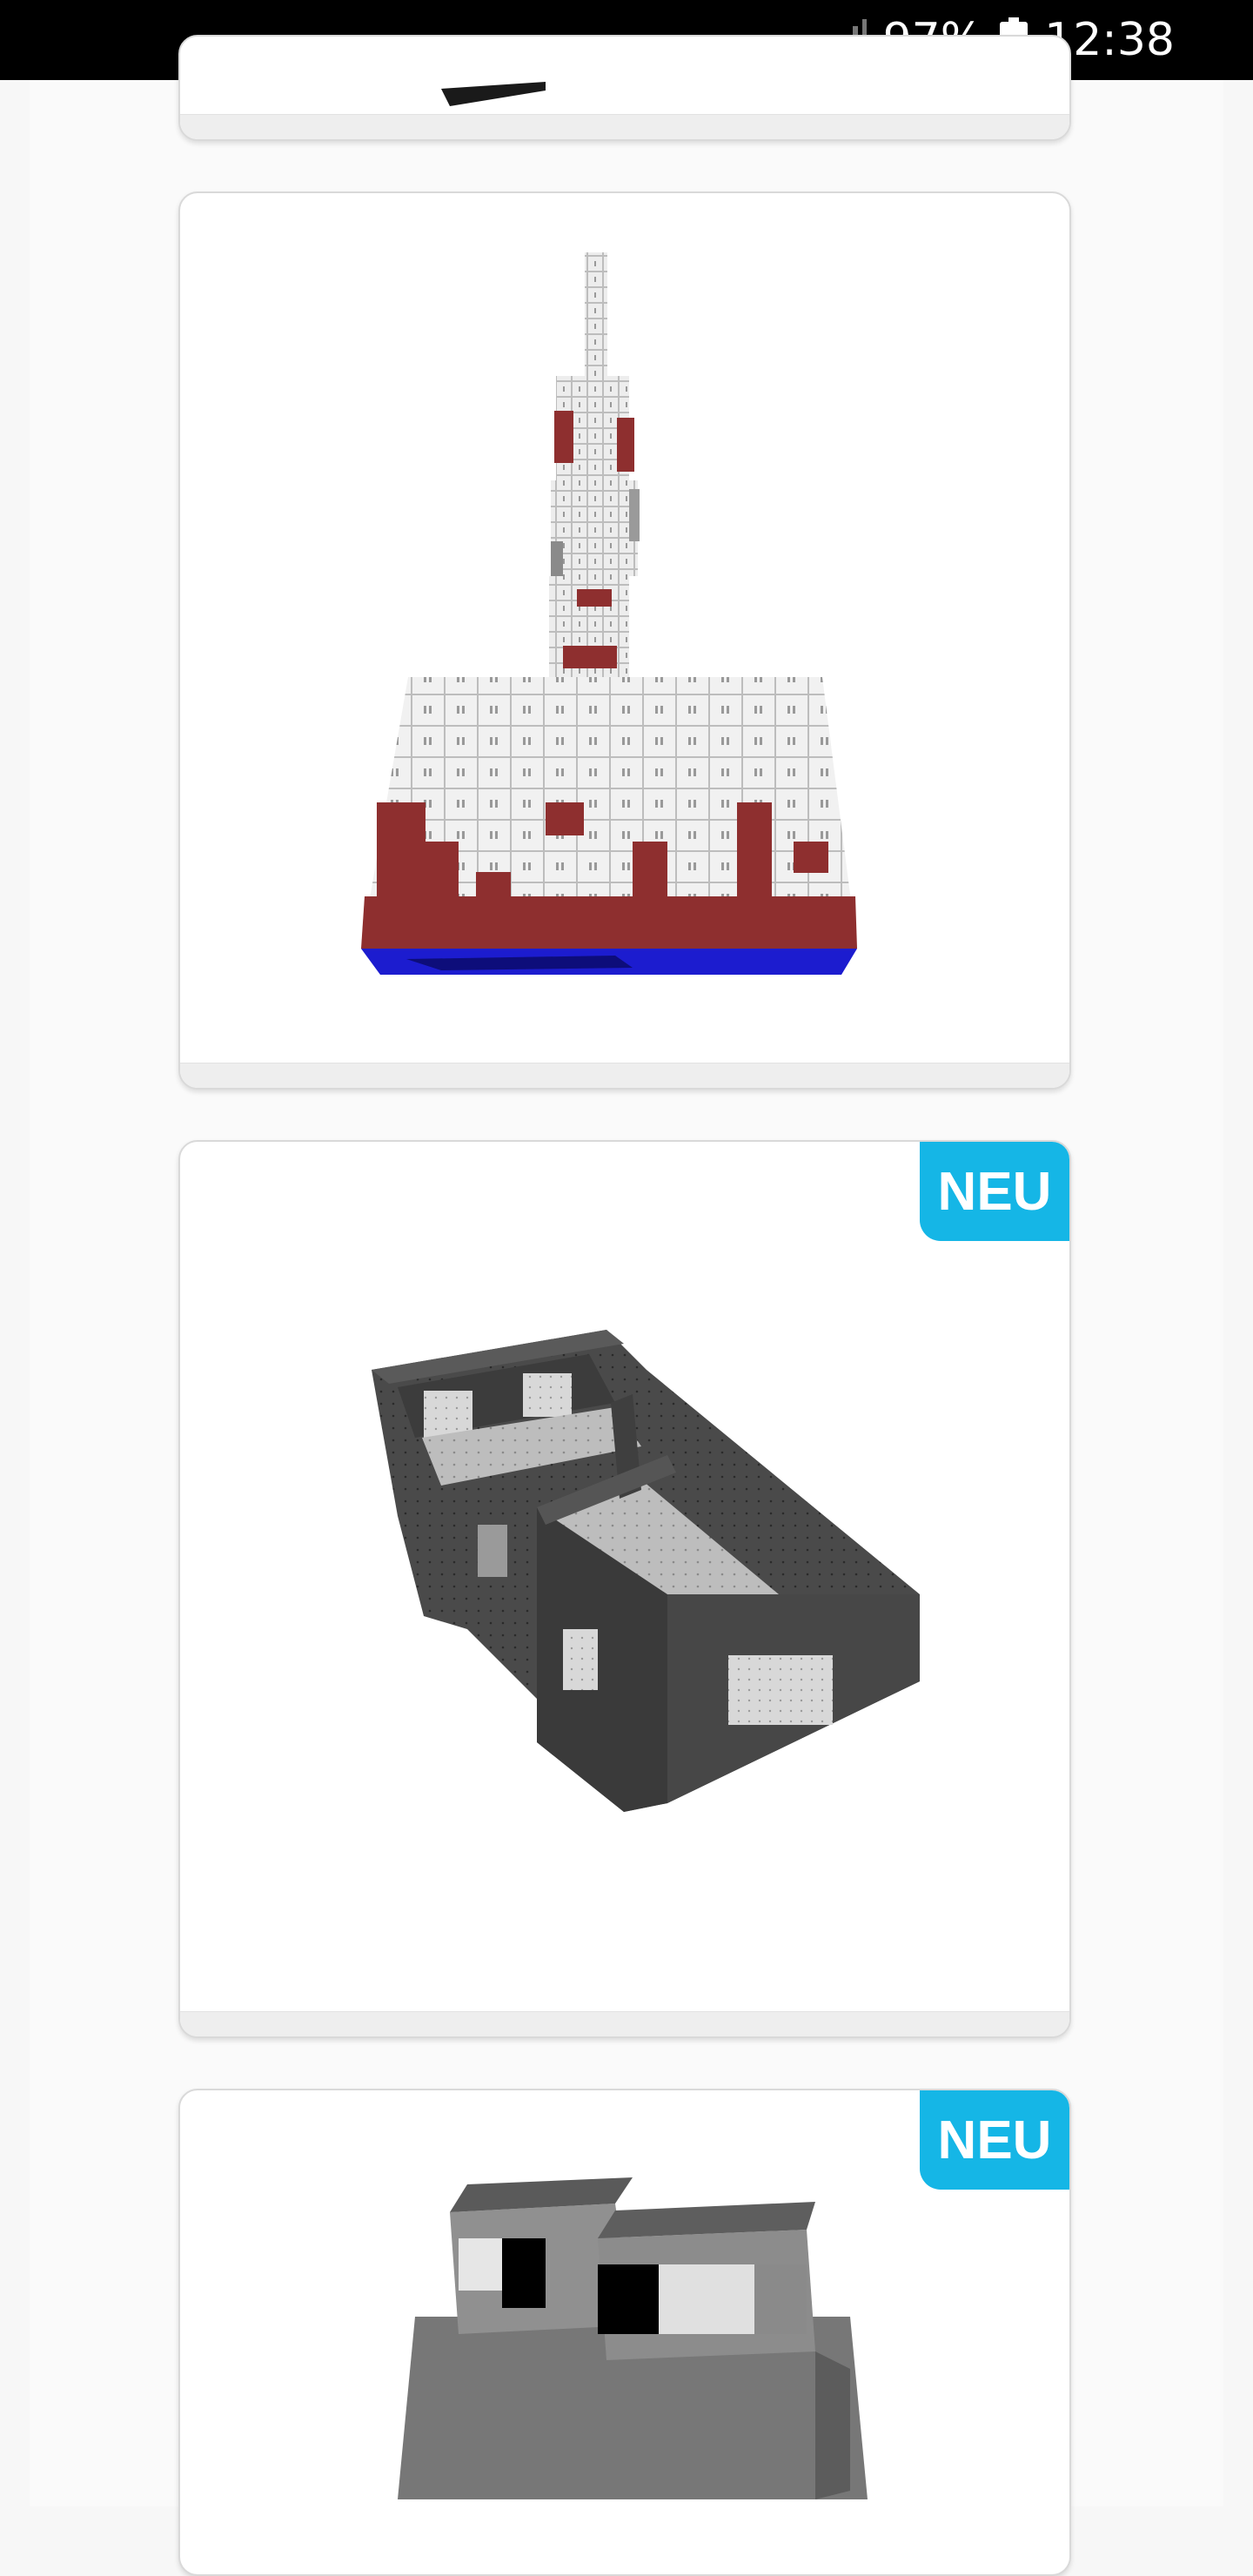  Describe the element at coordinates (624, 2332) in the screenshot. I see `model-card: NEU` at that location.